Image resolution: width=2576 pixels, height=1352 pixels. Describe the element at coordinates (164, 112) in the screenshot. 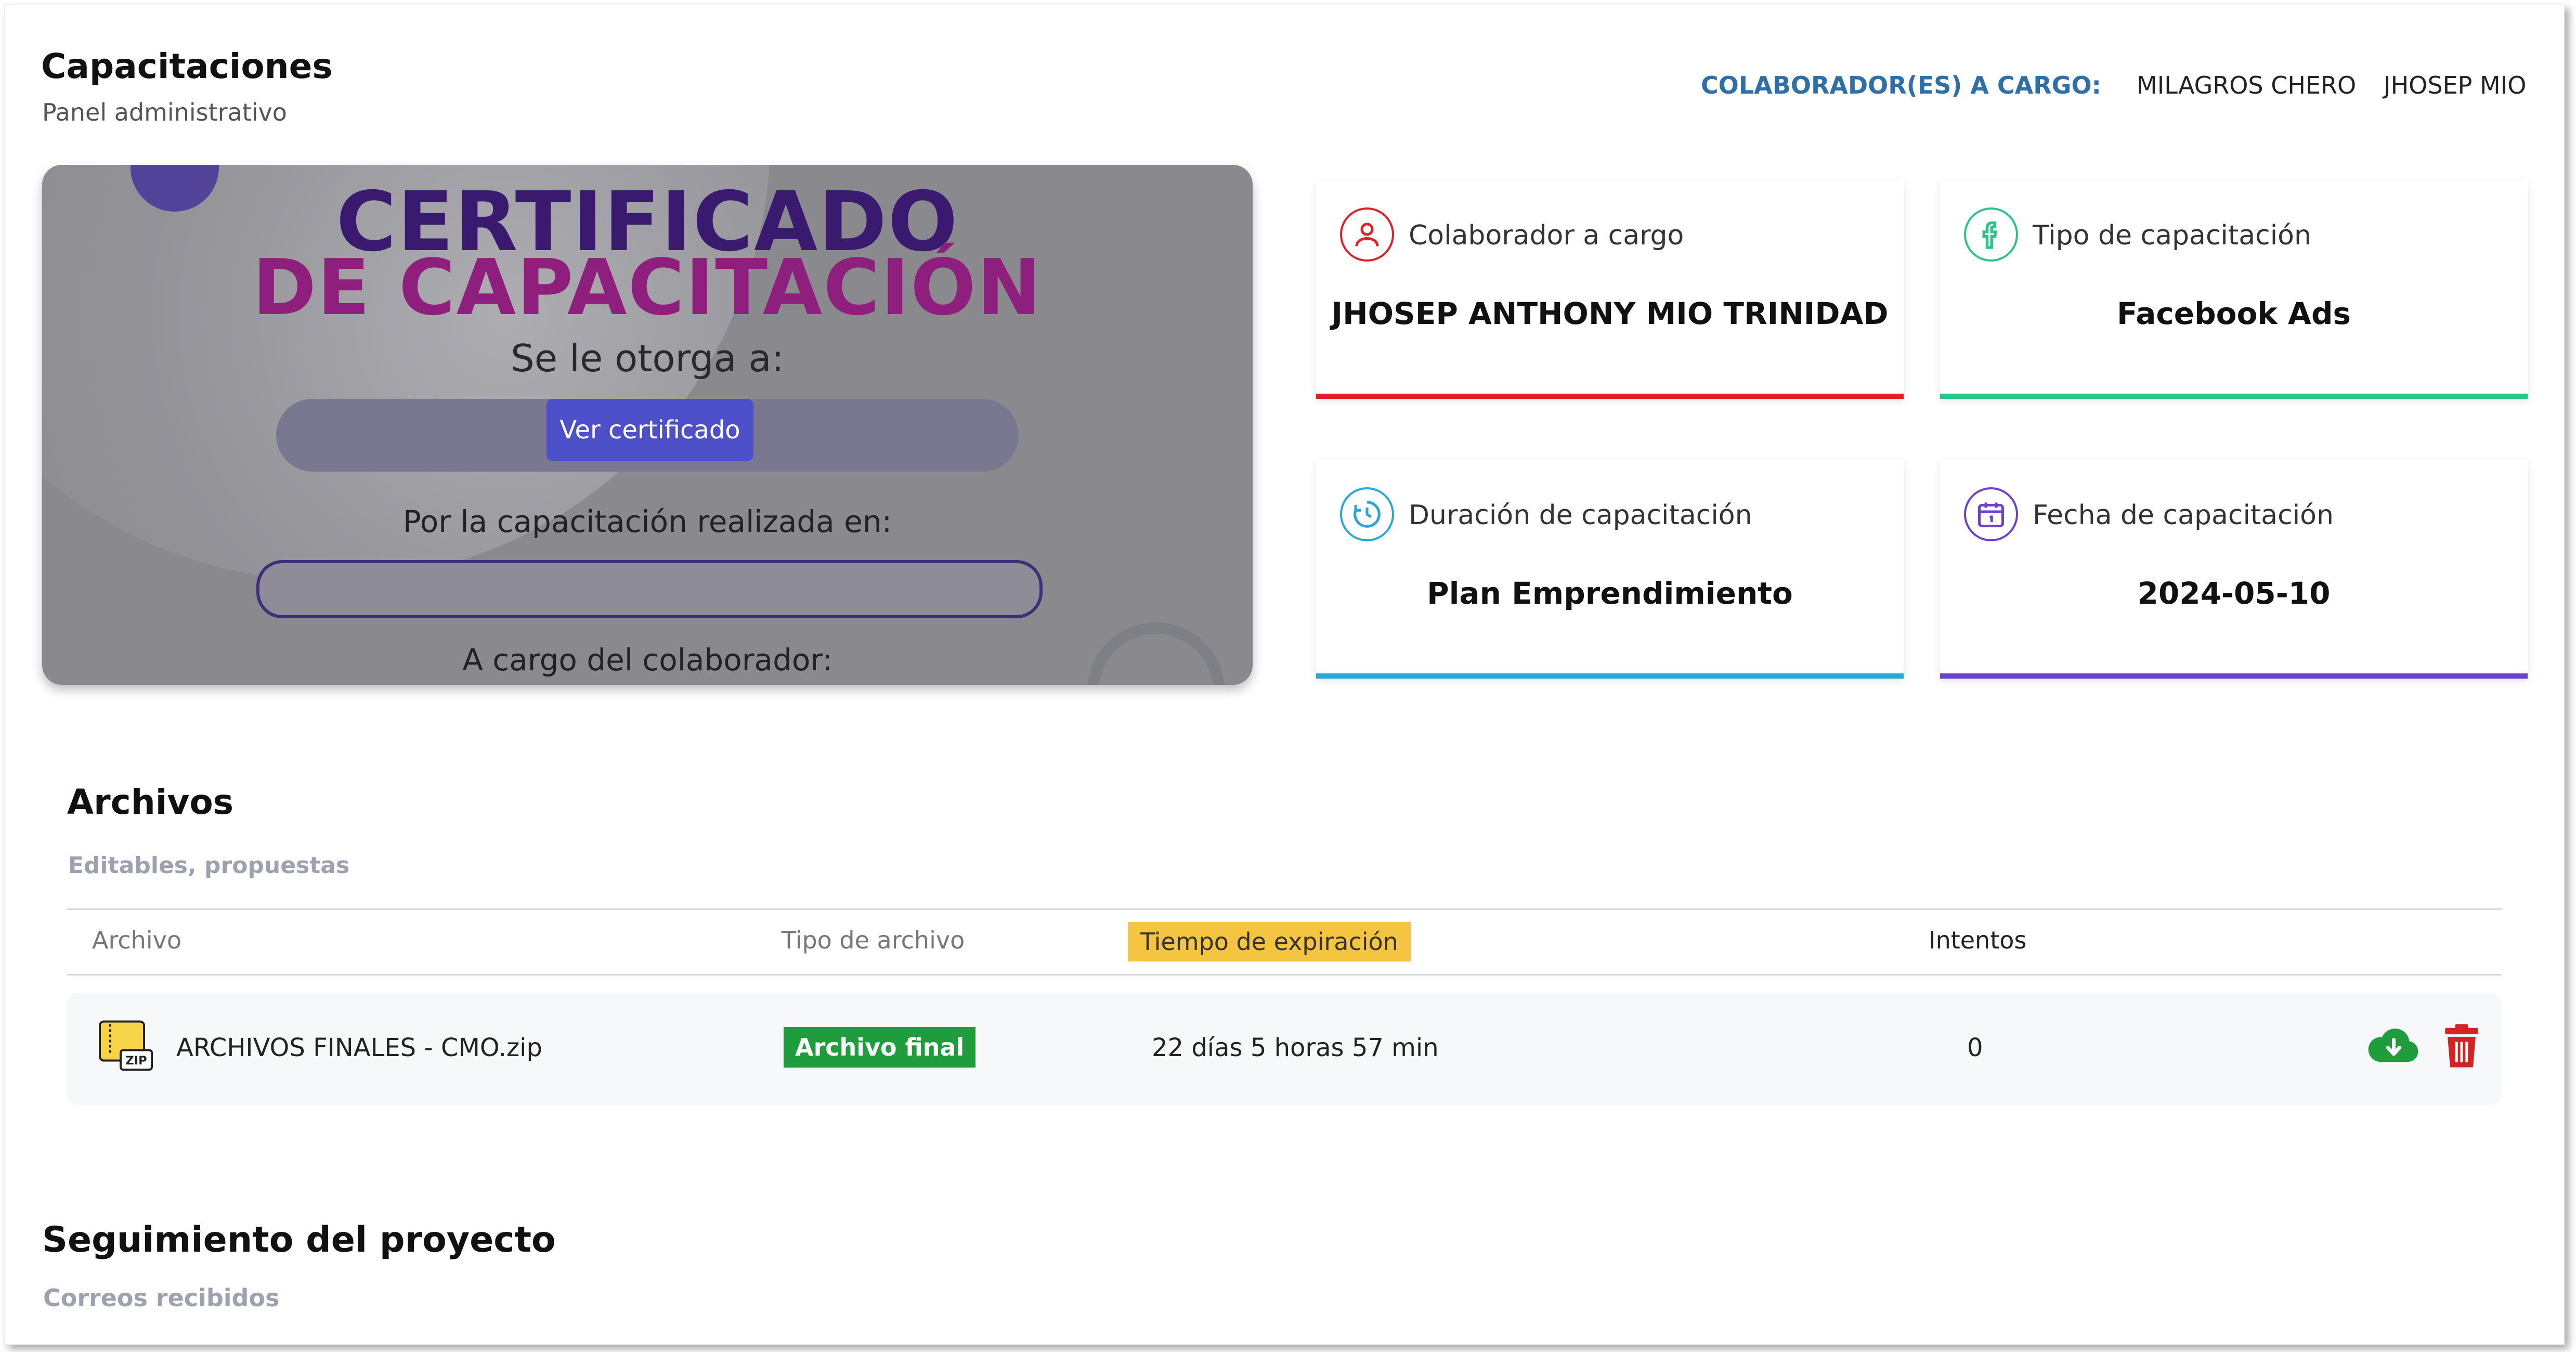

I see `page-subtitle: Panel administrativo` at that location.